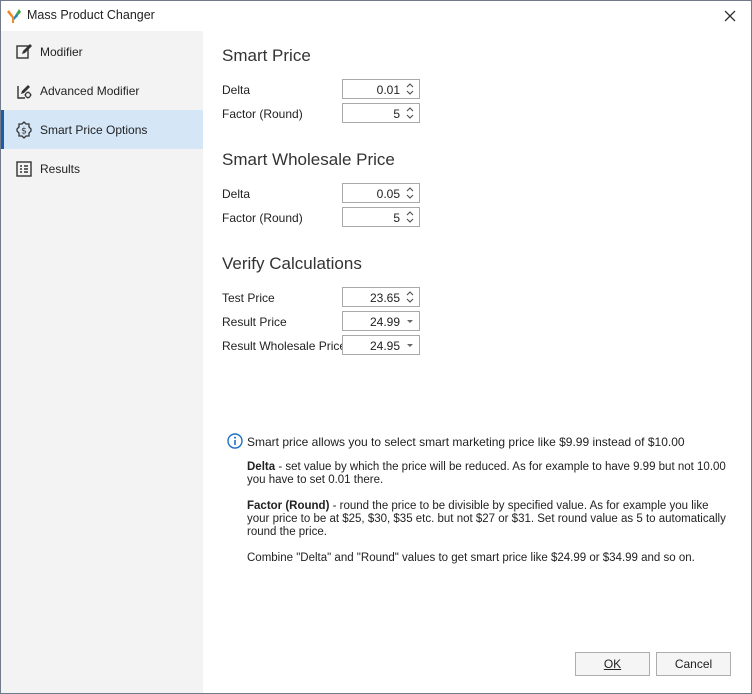  I want to click on sidebar-item-label: Advanced Modifier, so click(90, 91).